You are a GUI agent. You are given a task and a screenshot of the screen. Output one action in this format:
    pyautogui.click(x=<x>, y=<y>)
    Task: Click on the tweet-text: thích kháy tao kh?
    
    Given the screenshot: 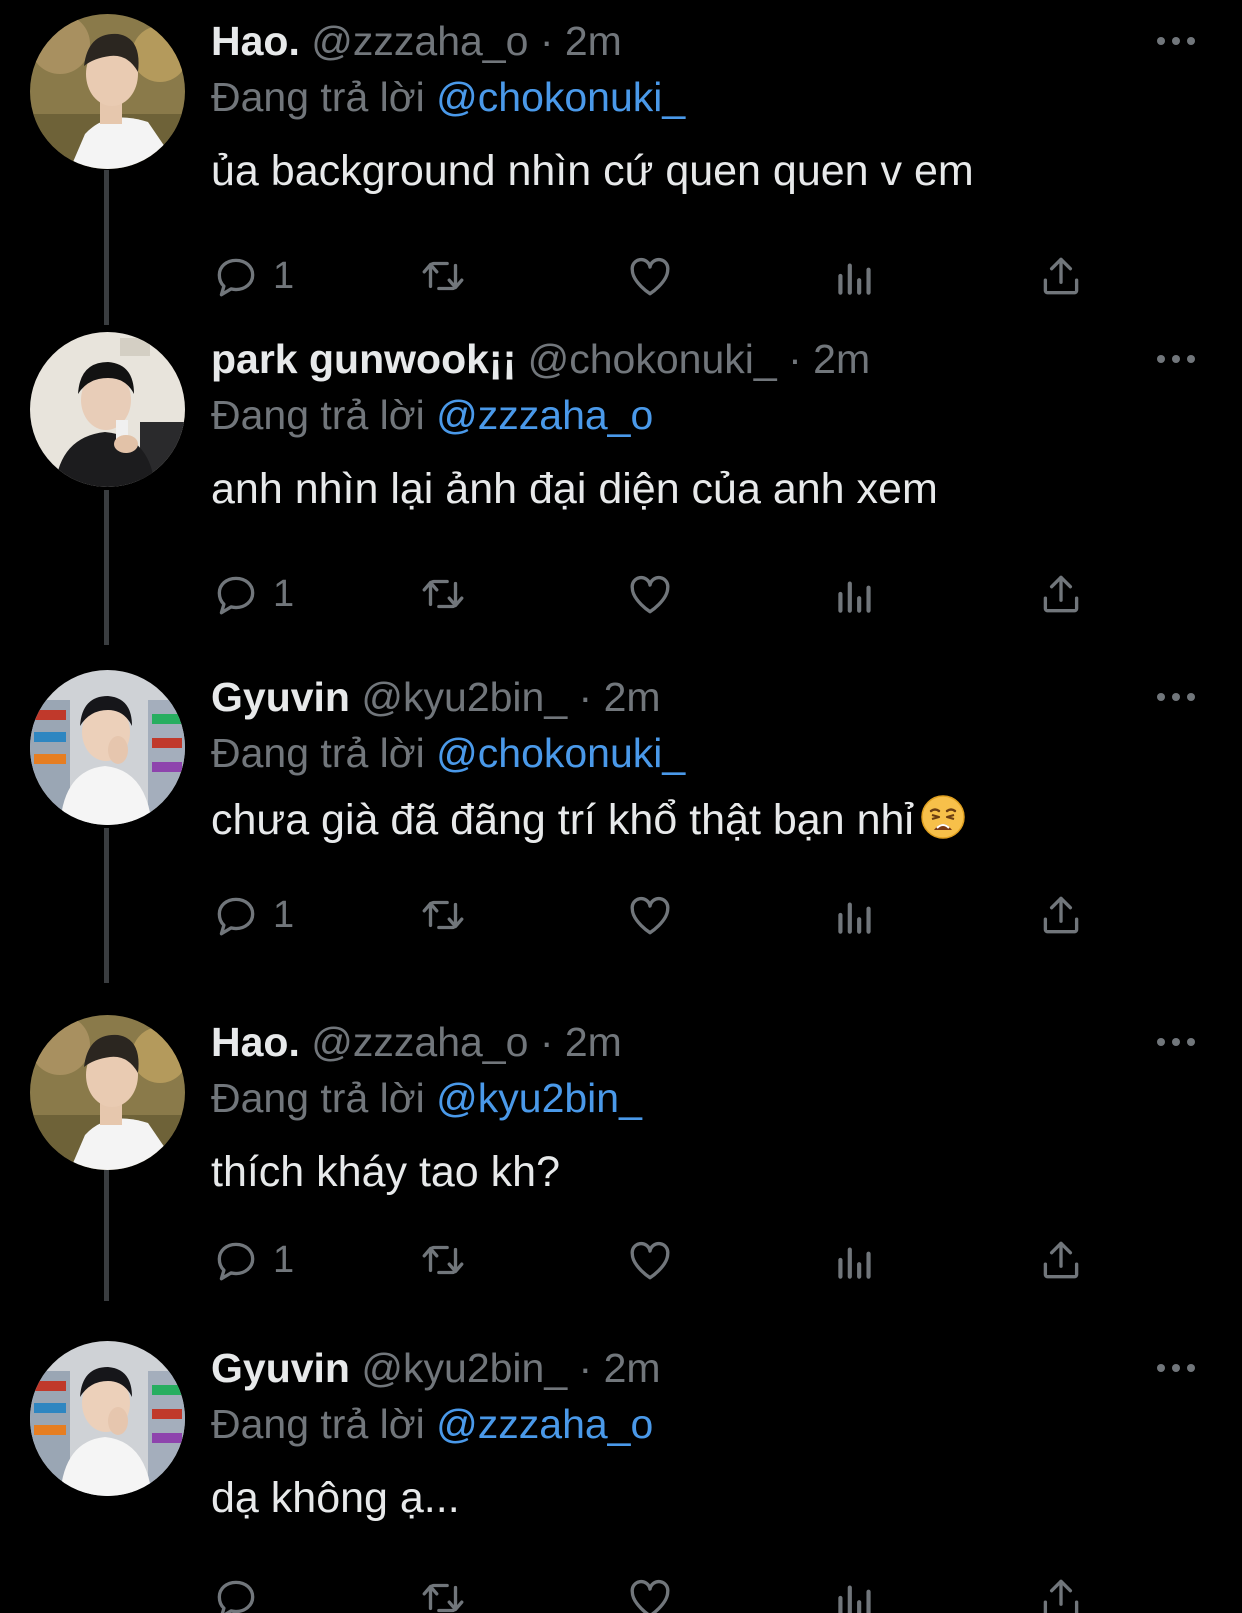 What is the action you would take?
    pyautogui.click(x=385, y=1172)
    